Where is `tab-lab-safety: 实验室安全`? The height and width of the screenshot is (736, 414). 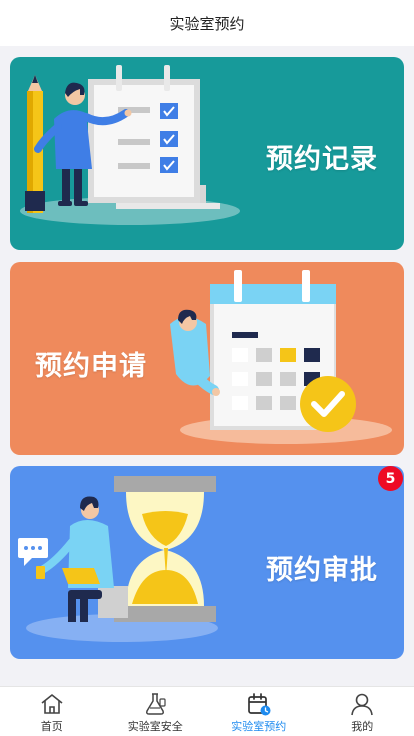 tab-lab-safety: 实验室安全 is located at coordinates (156, 711).